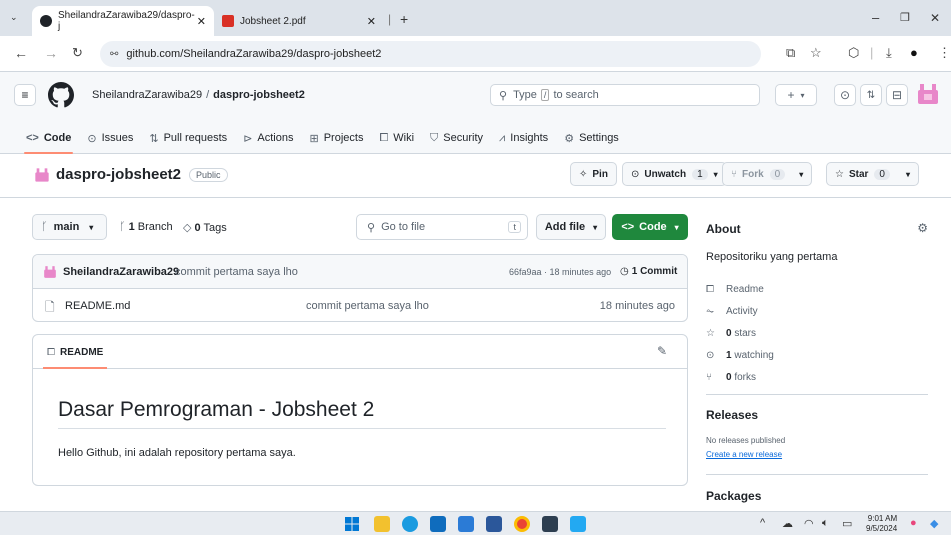  What do you see at coordinates (922, 228) in the screenshot?
I see `gear-icon: ⚙` at bounding box center [922, 228].